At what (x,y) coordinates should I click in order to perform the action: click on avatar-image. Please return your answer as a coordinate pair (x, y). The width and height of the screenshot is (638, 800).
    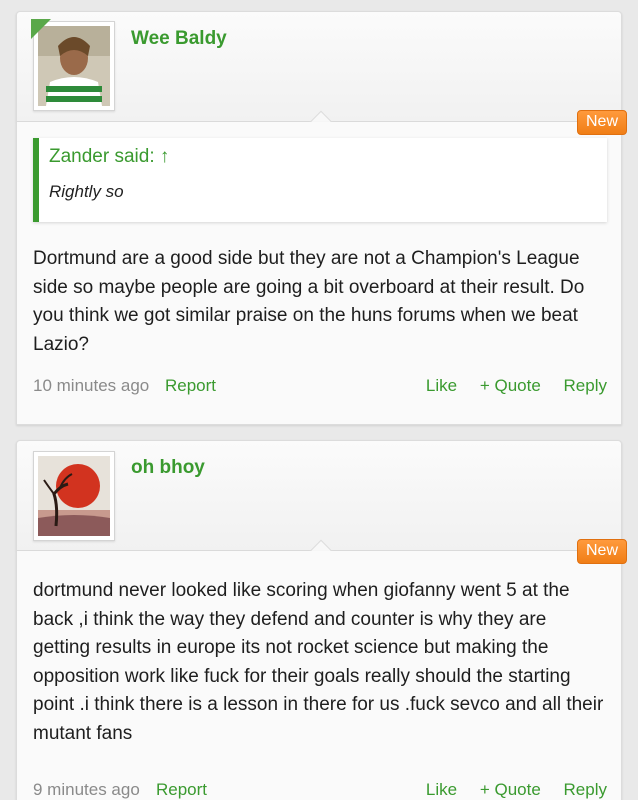
    Looking at the image, I should click on (74, 496).